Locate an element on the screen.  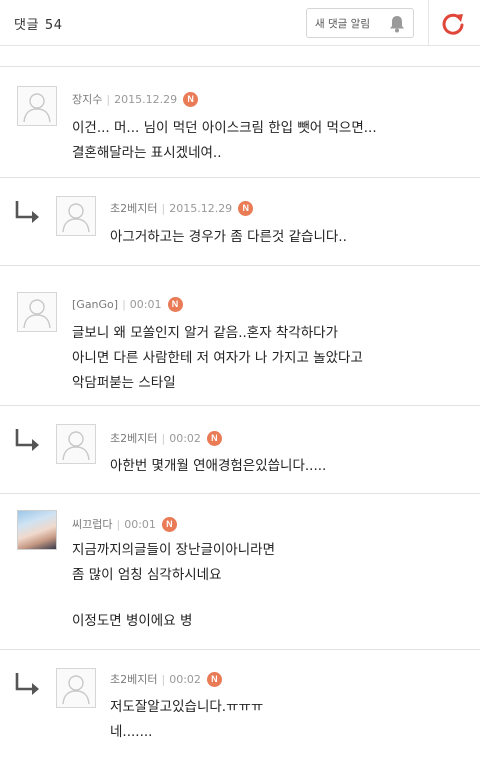
comment-meta: 장지수 | 2015.12.29 N is located at coordinates (135, 99).